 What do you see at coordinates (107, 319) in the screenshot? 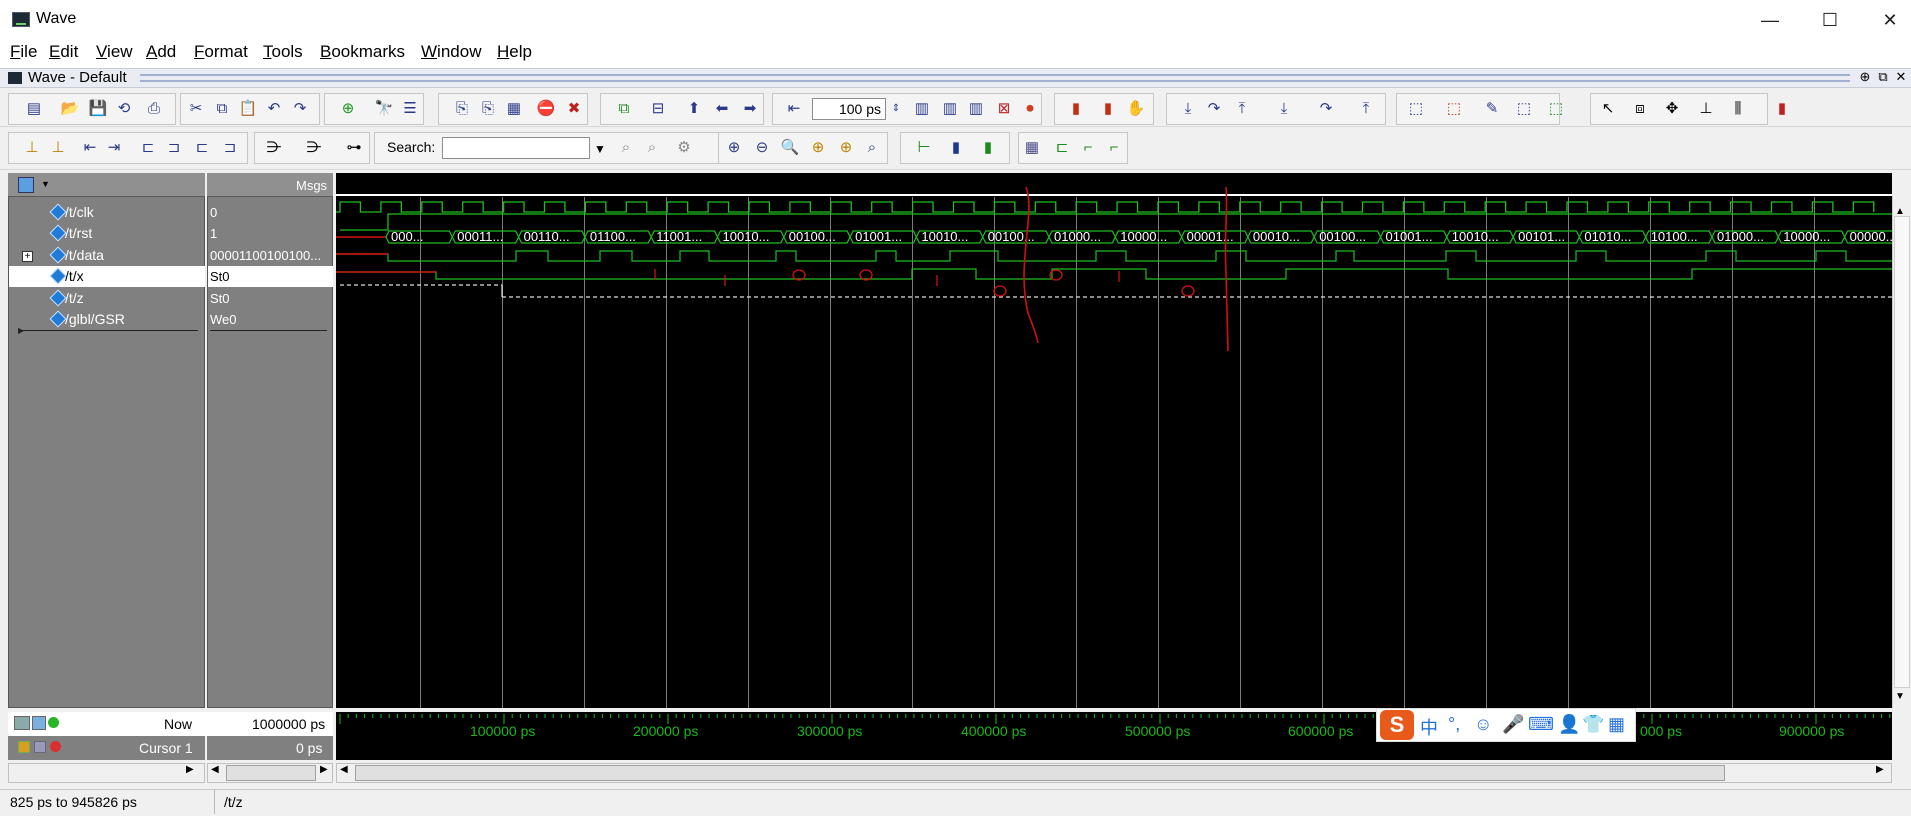
I see `signal-row: /glbl/GSR` at bounding box center [107, 319].